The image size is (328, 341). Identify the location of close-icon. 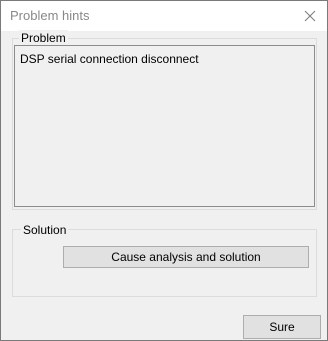
(310, 16).